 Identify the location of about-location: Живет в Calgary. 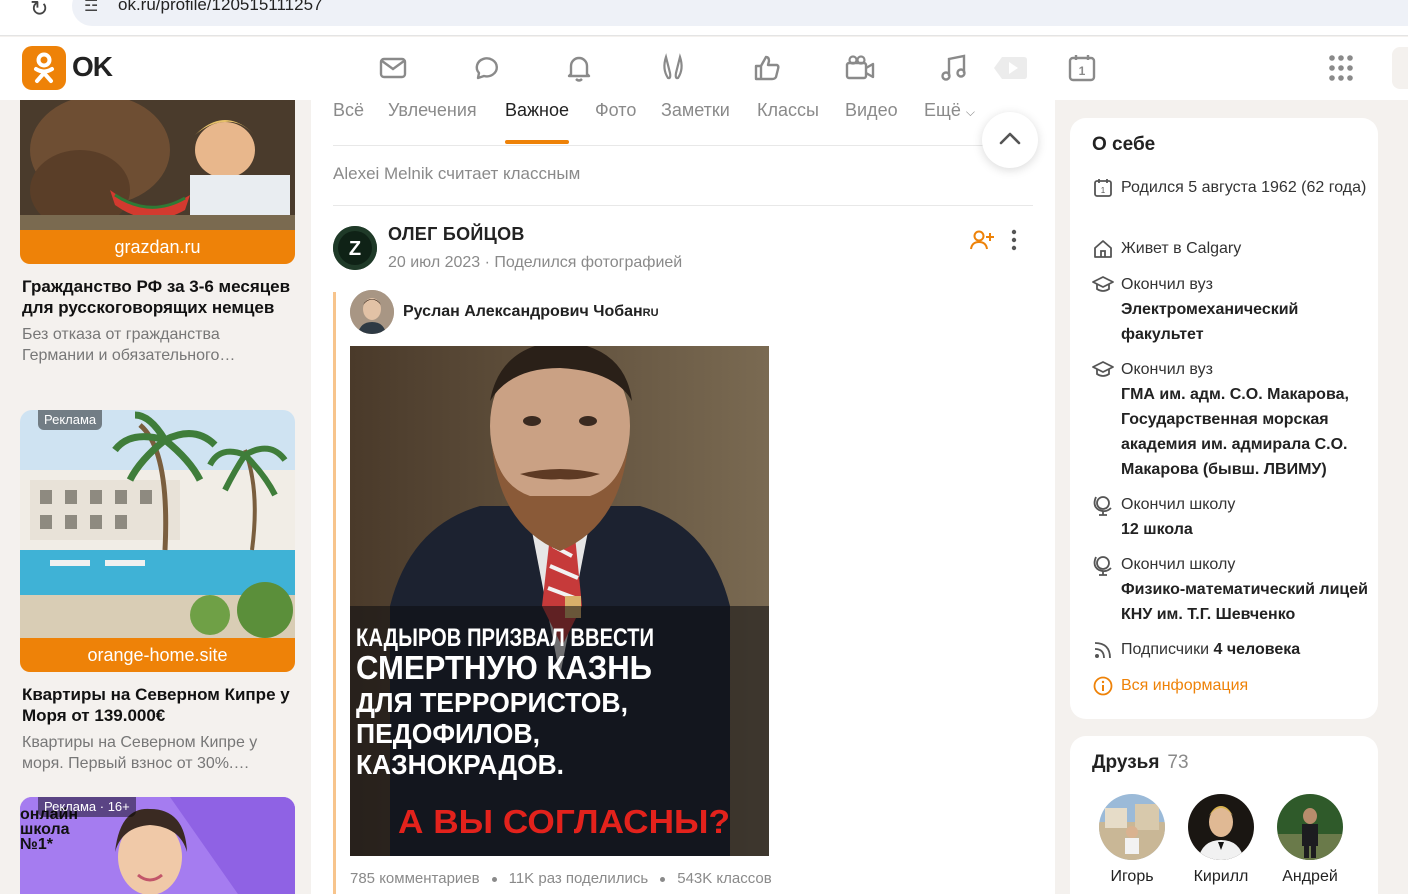
(1232, 248).